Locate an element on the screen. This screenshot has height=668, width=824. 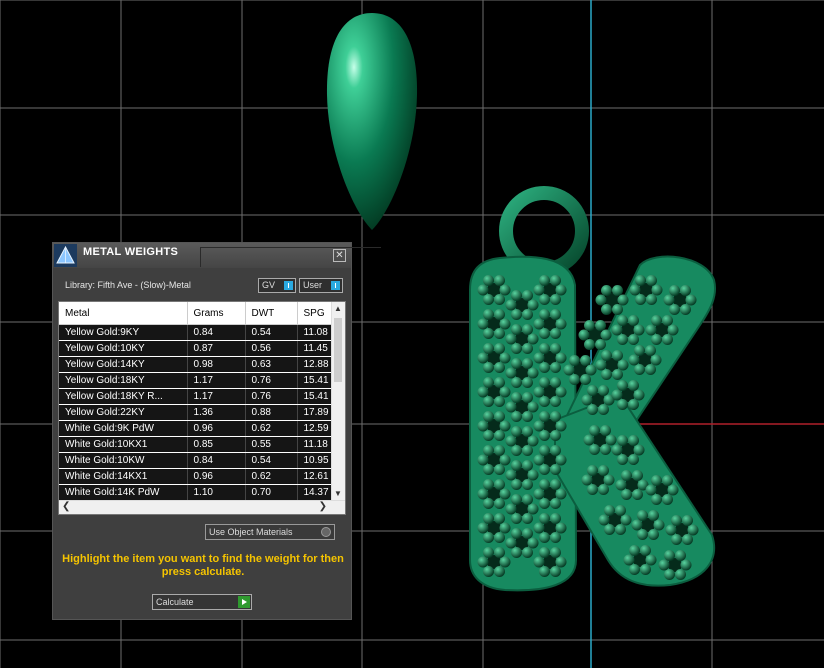
scroll-left-icon: ❮ is located at coordinates (66, 506).